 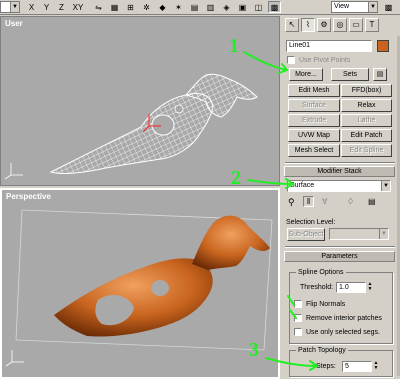 I want to click on arrow-to-steps, so click(x=291, y=362).